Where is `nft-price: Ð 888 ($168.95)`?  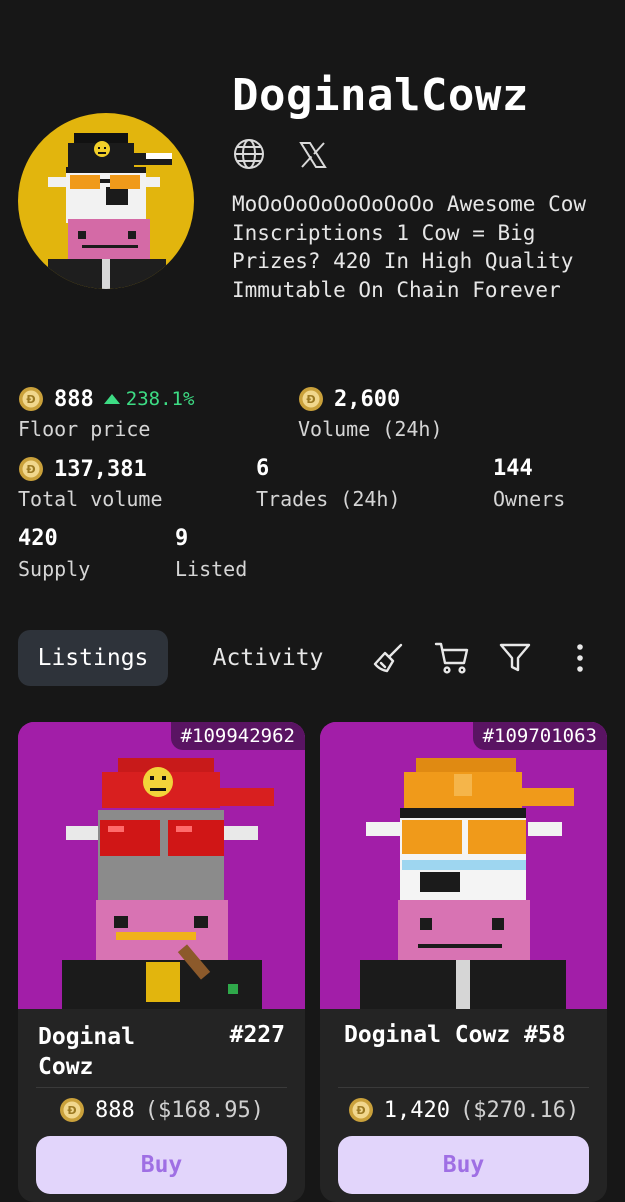
nft-price: Ð 888 ($168.95) is located at coordinates (161, 1110).